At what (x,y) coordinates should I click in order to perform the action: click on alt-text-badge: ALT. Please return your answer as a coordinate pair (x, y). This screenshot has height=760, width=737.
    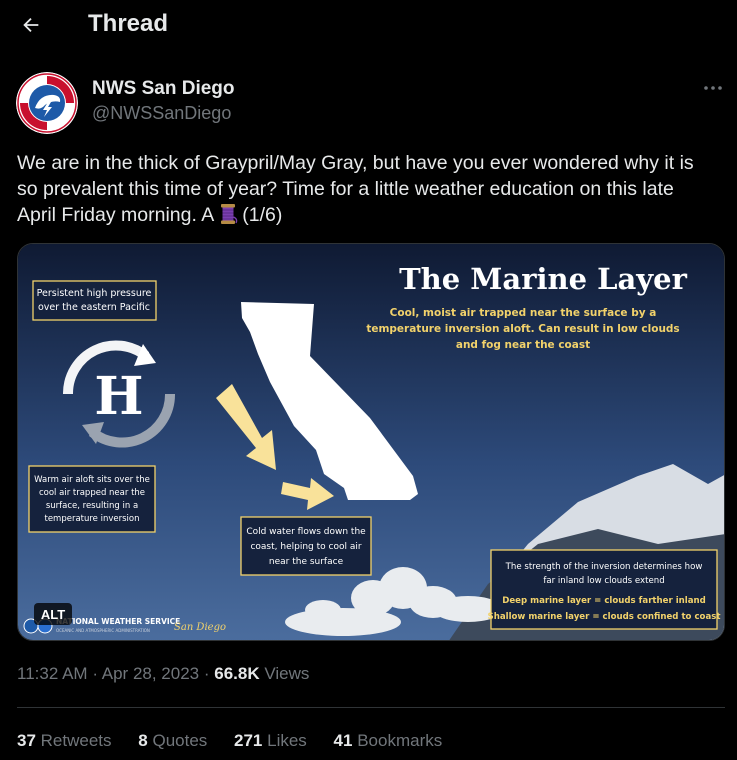
    Looking at the image, I should click on (53, 614).